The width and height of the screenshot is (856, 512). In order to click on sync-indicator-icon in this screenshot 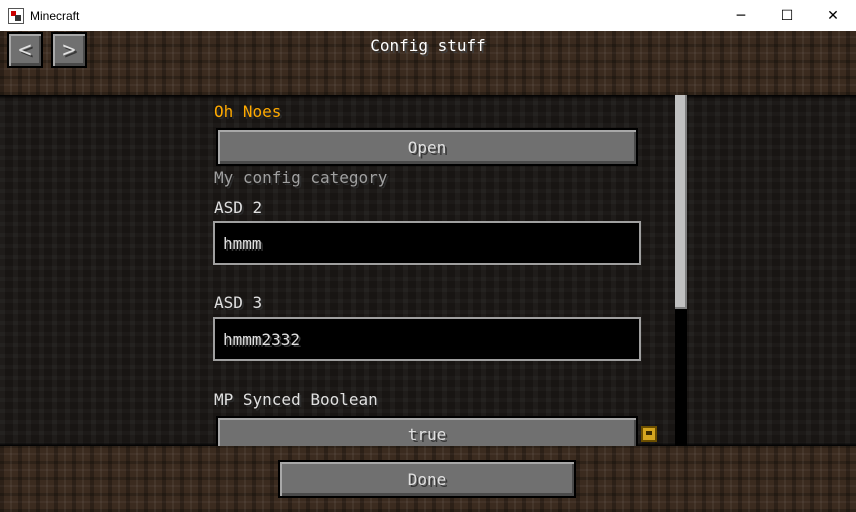, I will do `click(649, 434)`.